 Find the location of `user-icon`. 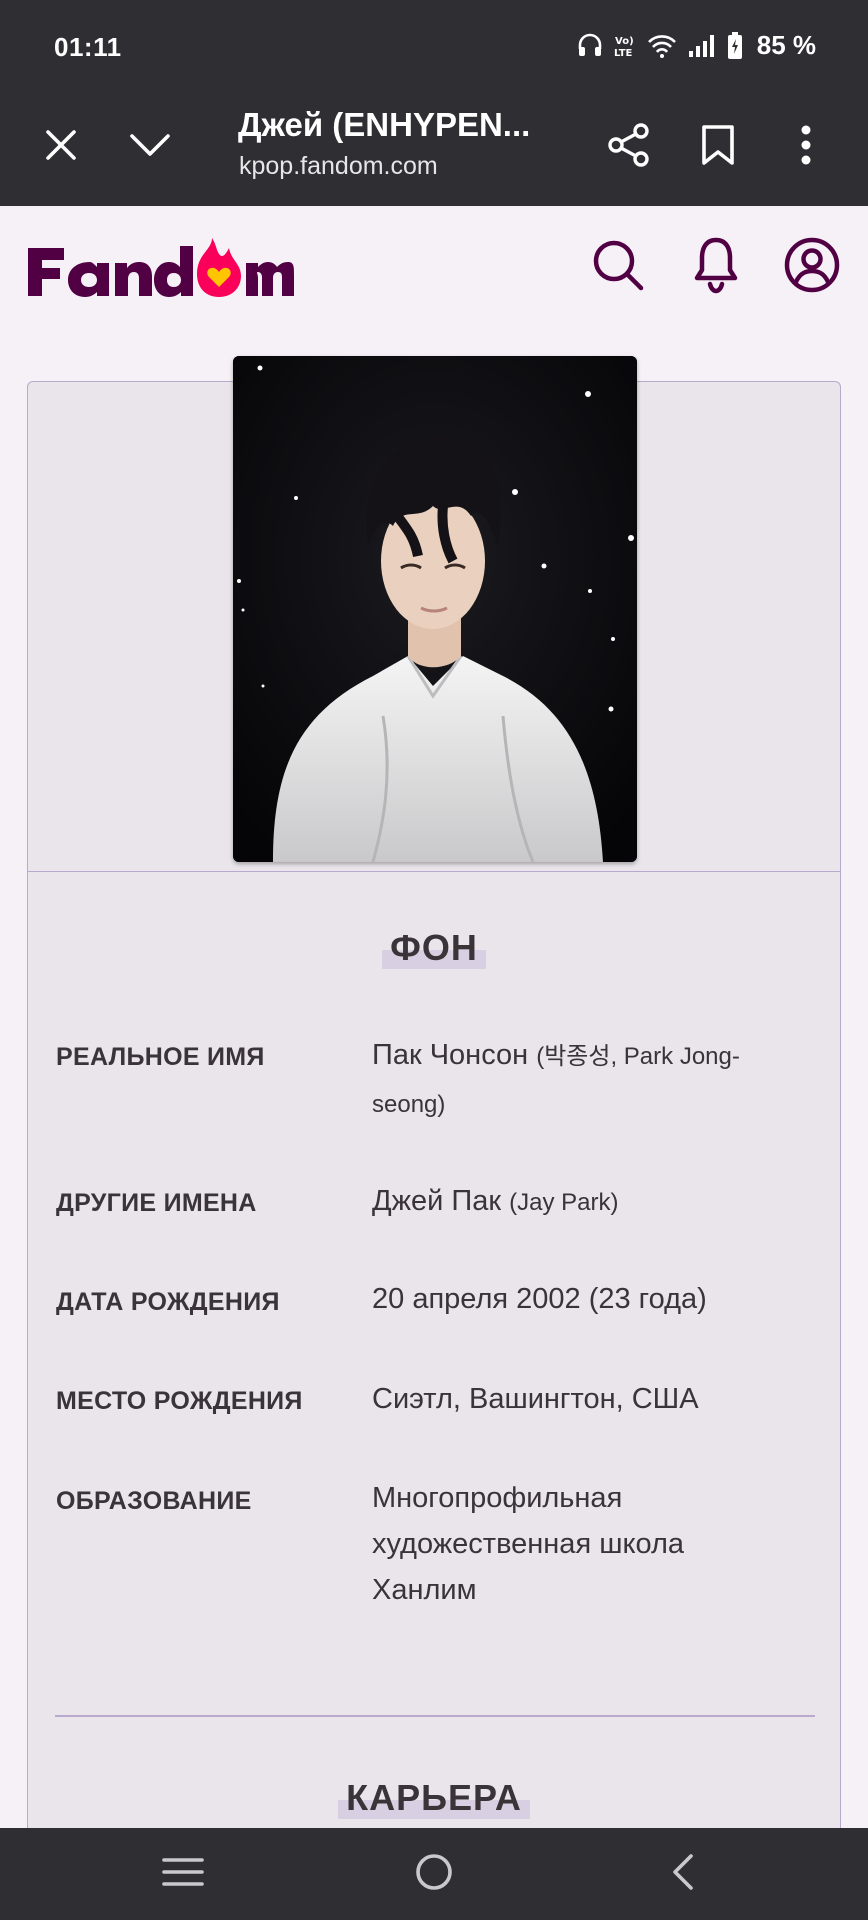

user-icon is located at coordinates (812, 267).